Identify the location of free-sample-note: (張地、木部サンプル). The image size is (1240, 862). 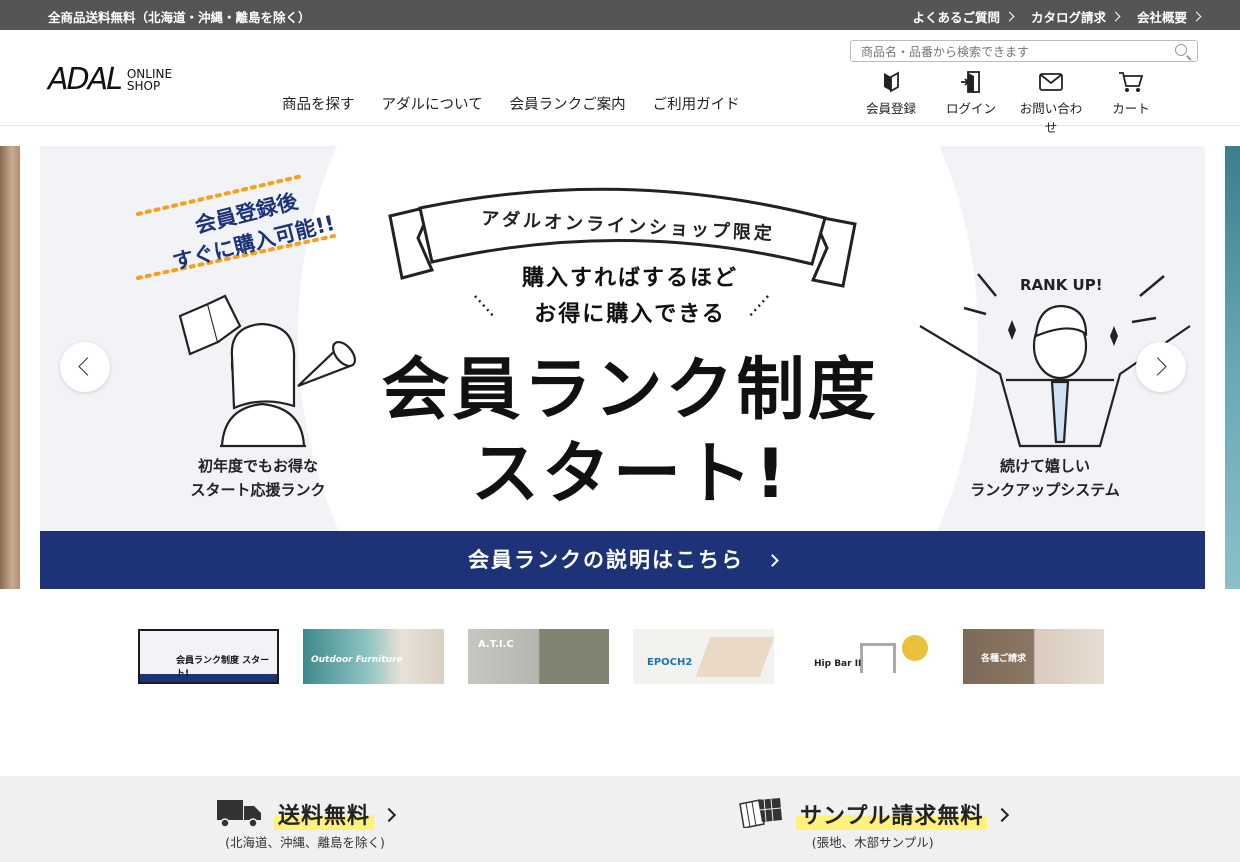
(872, 842).